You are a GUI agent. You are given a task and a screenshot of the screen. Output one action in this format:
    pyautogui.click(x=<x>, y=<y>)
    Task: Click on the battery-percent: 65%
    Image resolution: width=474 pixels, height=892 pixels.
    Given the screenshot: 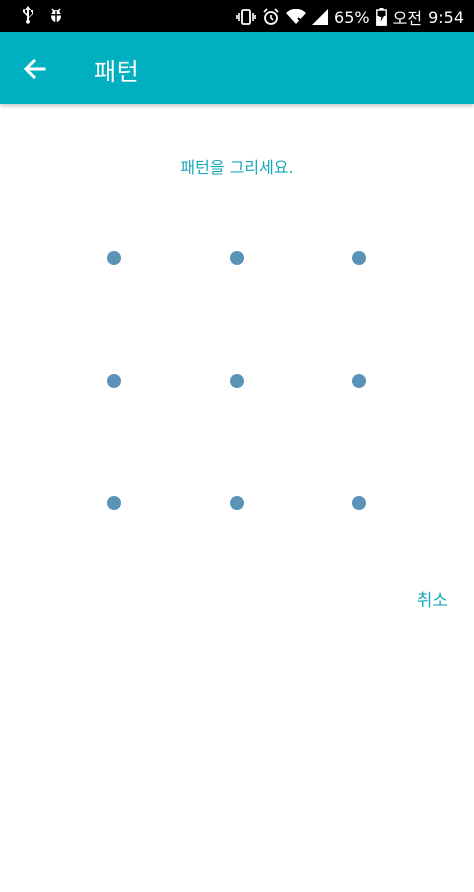 What is the action you would take?
    pyautogui.click(x=352, y=17)
    